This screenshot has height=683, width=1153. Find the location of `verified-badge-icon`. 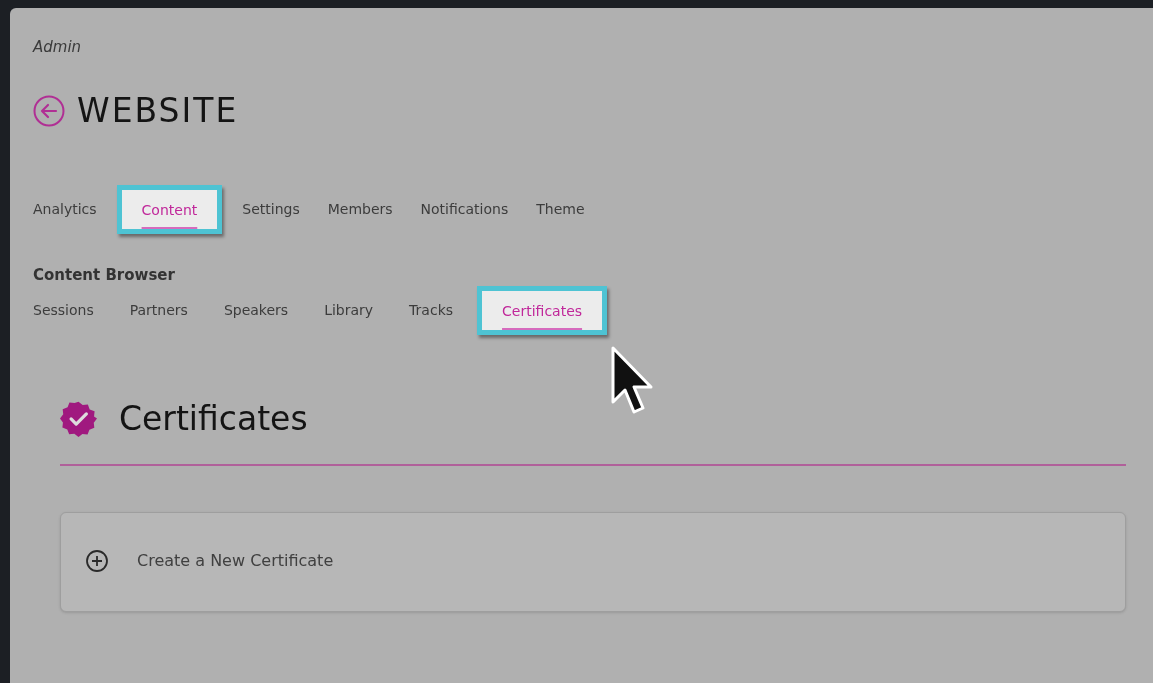

verified-badge-icon is located at coordinates (78, 419).